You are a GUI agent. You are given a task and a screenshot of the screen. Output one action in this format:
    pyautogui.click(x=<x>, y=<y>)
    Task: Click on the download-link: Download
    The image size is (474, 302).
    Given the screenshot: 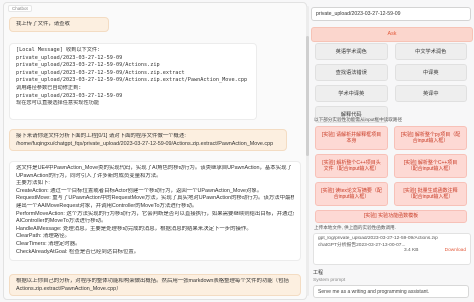 What is the action you would take?
    pyautogui.click(x=455, y=250)
    